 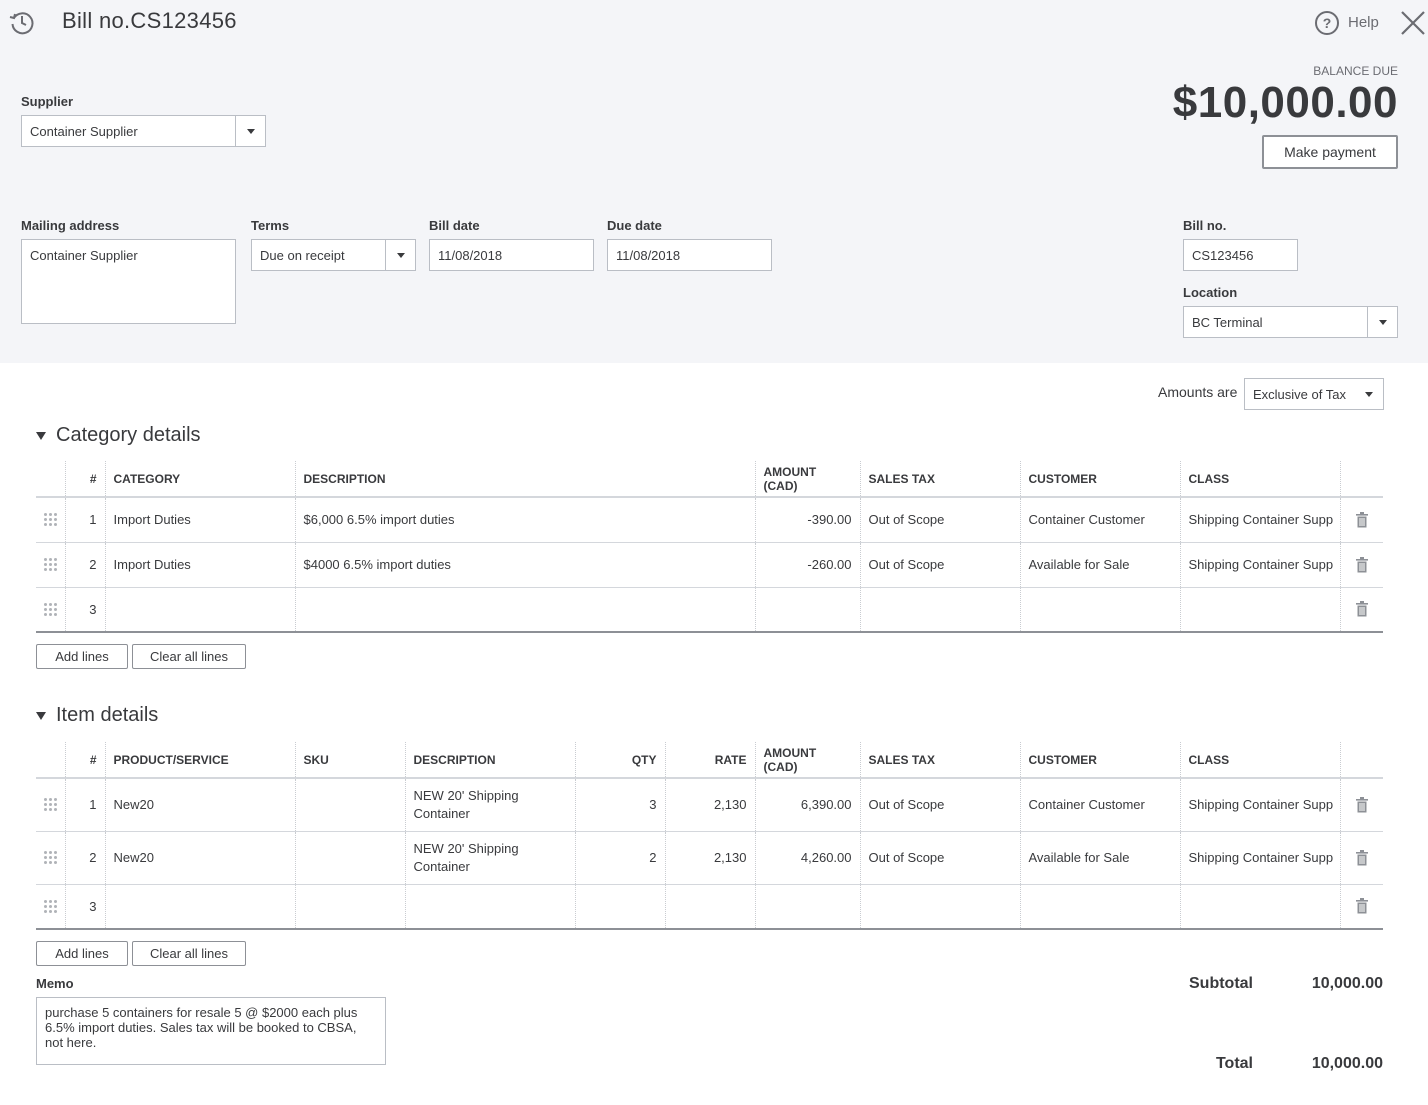 What do you see at coordinates (97, 715) in the screenshot?
I see `item-details-header: Item details` at bounding box center [97, 715].